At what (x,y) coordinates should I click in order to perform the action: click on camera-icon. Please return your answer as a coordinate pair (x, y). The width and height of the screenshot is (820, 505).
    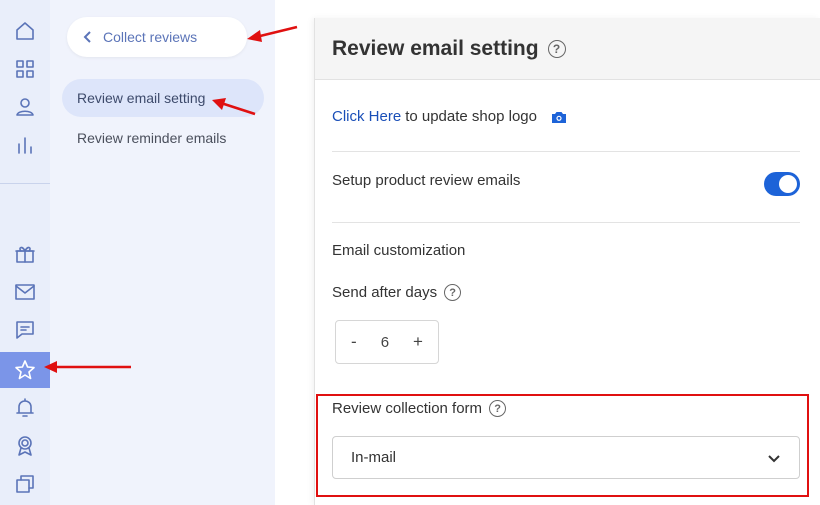
    Looking at the image, I should click on (559, 117).